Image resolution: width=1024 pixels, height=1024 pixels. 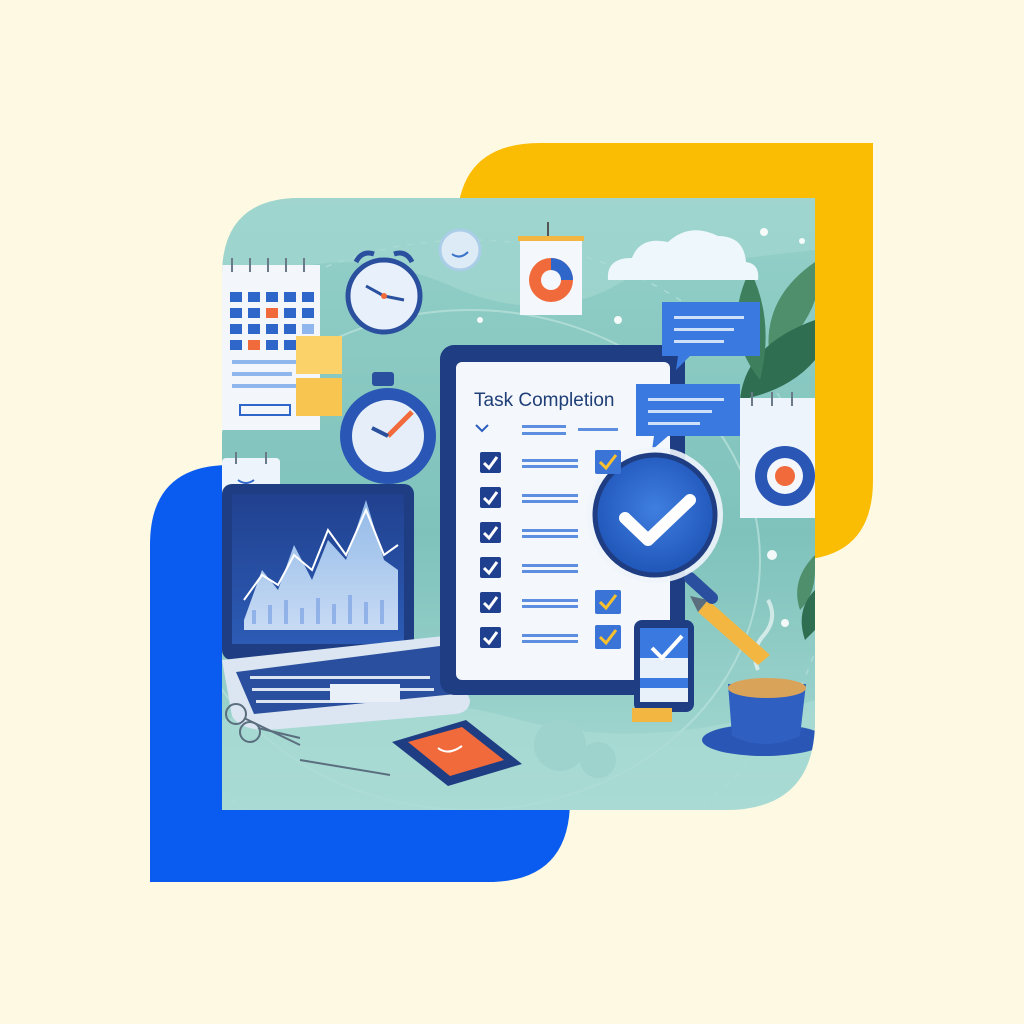 I want to click on target-calendar-icon, so click(x=777, y=455).